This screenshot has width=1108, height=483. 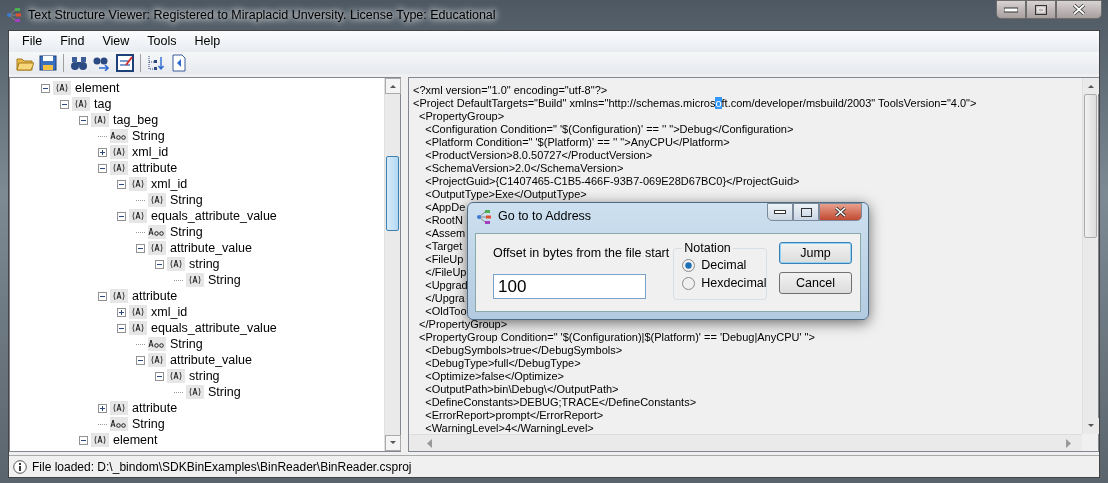 I want to click on window-title: Text Structure Viewer: Registered to Miraplacid Unversity. License Type: Educational, so click(x=262, y=15).